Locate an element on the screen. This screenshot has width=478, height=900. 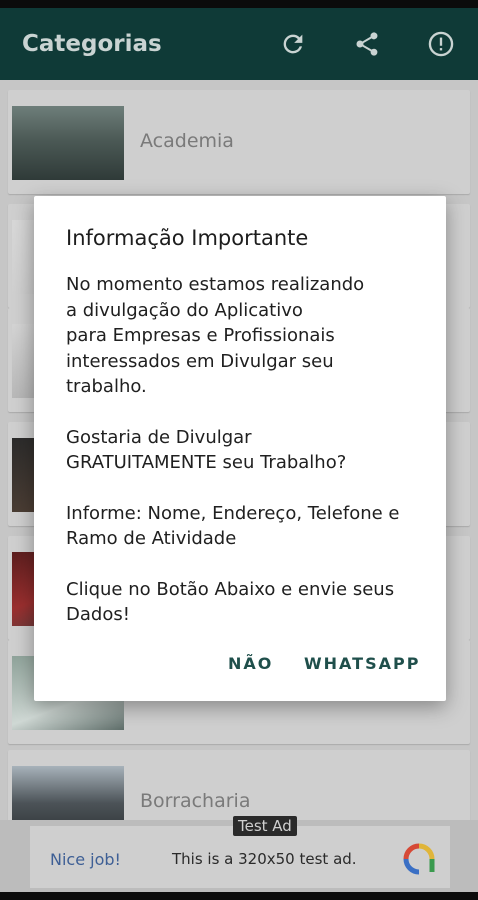
navigation-bar is located at coordinates (239, 896).